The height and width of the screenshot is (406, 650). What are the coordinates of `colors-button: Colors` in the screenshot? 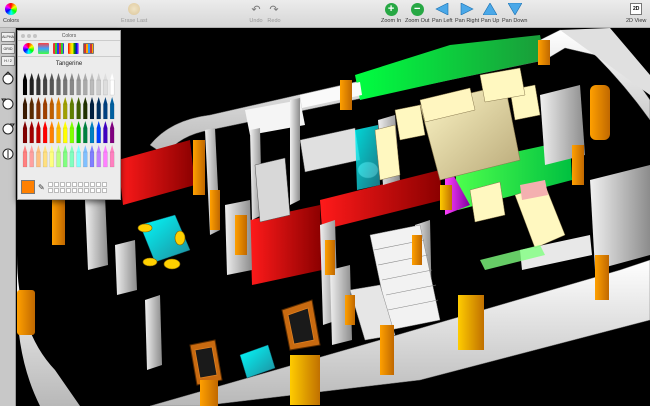 It's located at (11, 13).